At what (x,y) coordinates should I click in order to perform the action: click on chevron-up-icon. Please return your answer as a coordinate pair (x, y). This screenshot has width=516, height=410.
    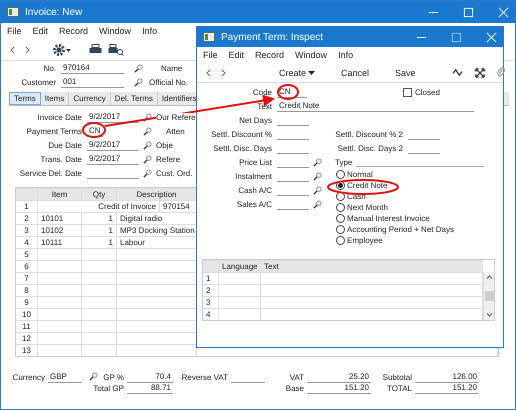
    Looking at the image, I should click on (489, 277).